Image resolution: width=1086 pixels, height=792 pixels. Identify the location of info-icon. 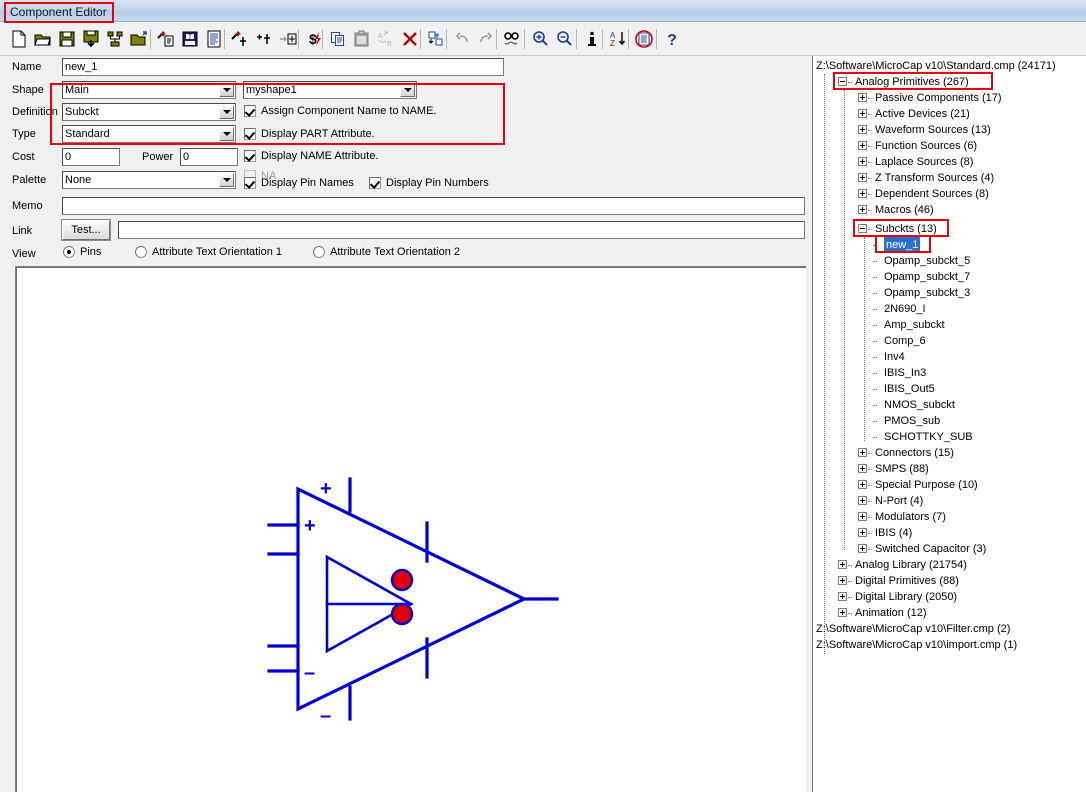
(592, 39).